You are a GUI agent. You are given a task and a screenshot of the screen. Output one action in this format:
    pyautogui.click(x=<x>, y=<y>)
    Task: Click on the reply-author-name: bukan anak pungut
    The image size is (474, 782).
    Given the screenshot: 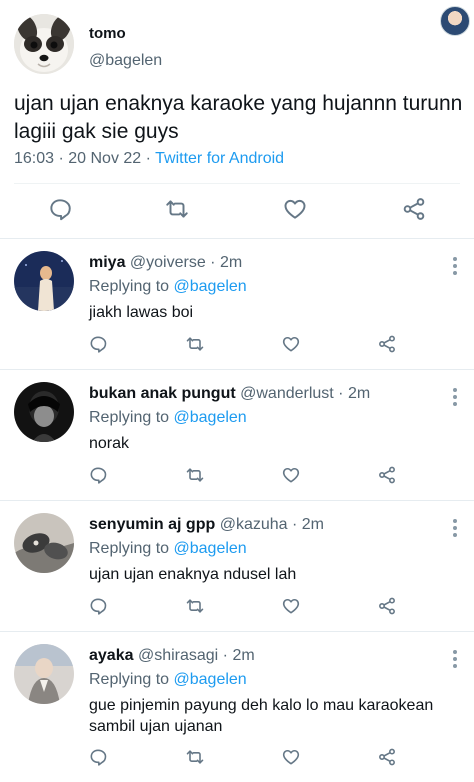 What is the action you would take?
    pyautogui.click(x=162, y=393)
    